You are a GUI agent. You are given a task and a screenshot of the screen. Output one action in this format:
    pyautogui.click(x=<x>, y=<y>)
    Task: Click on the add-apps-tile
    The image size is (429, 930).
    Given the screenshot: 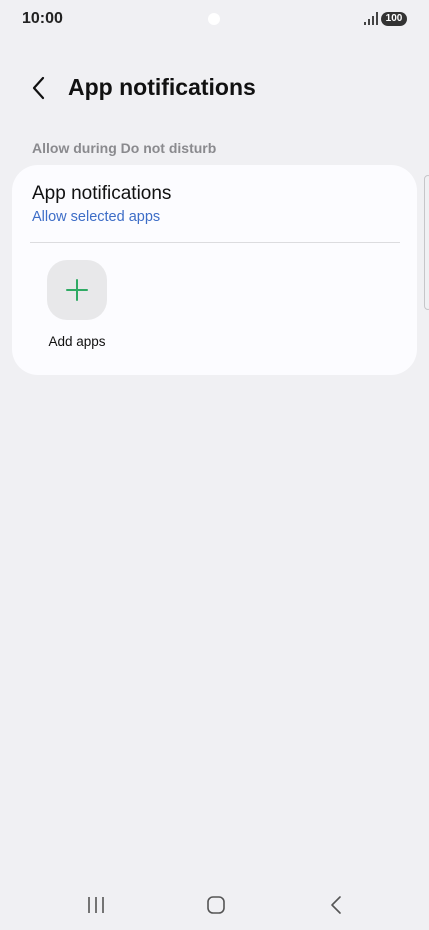 What is the action you would take?
    pyautogui.click(x=77, y=290)
    